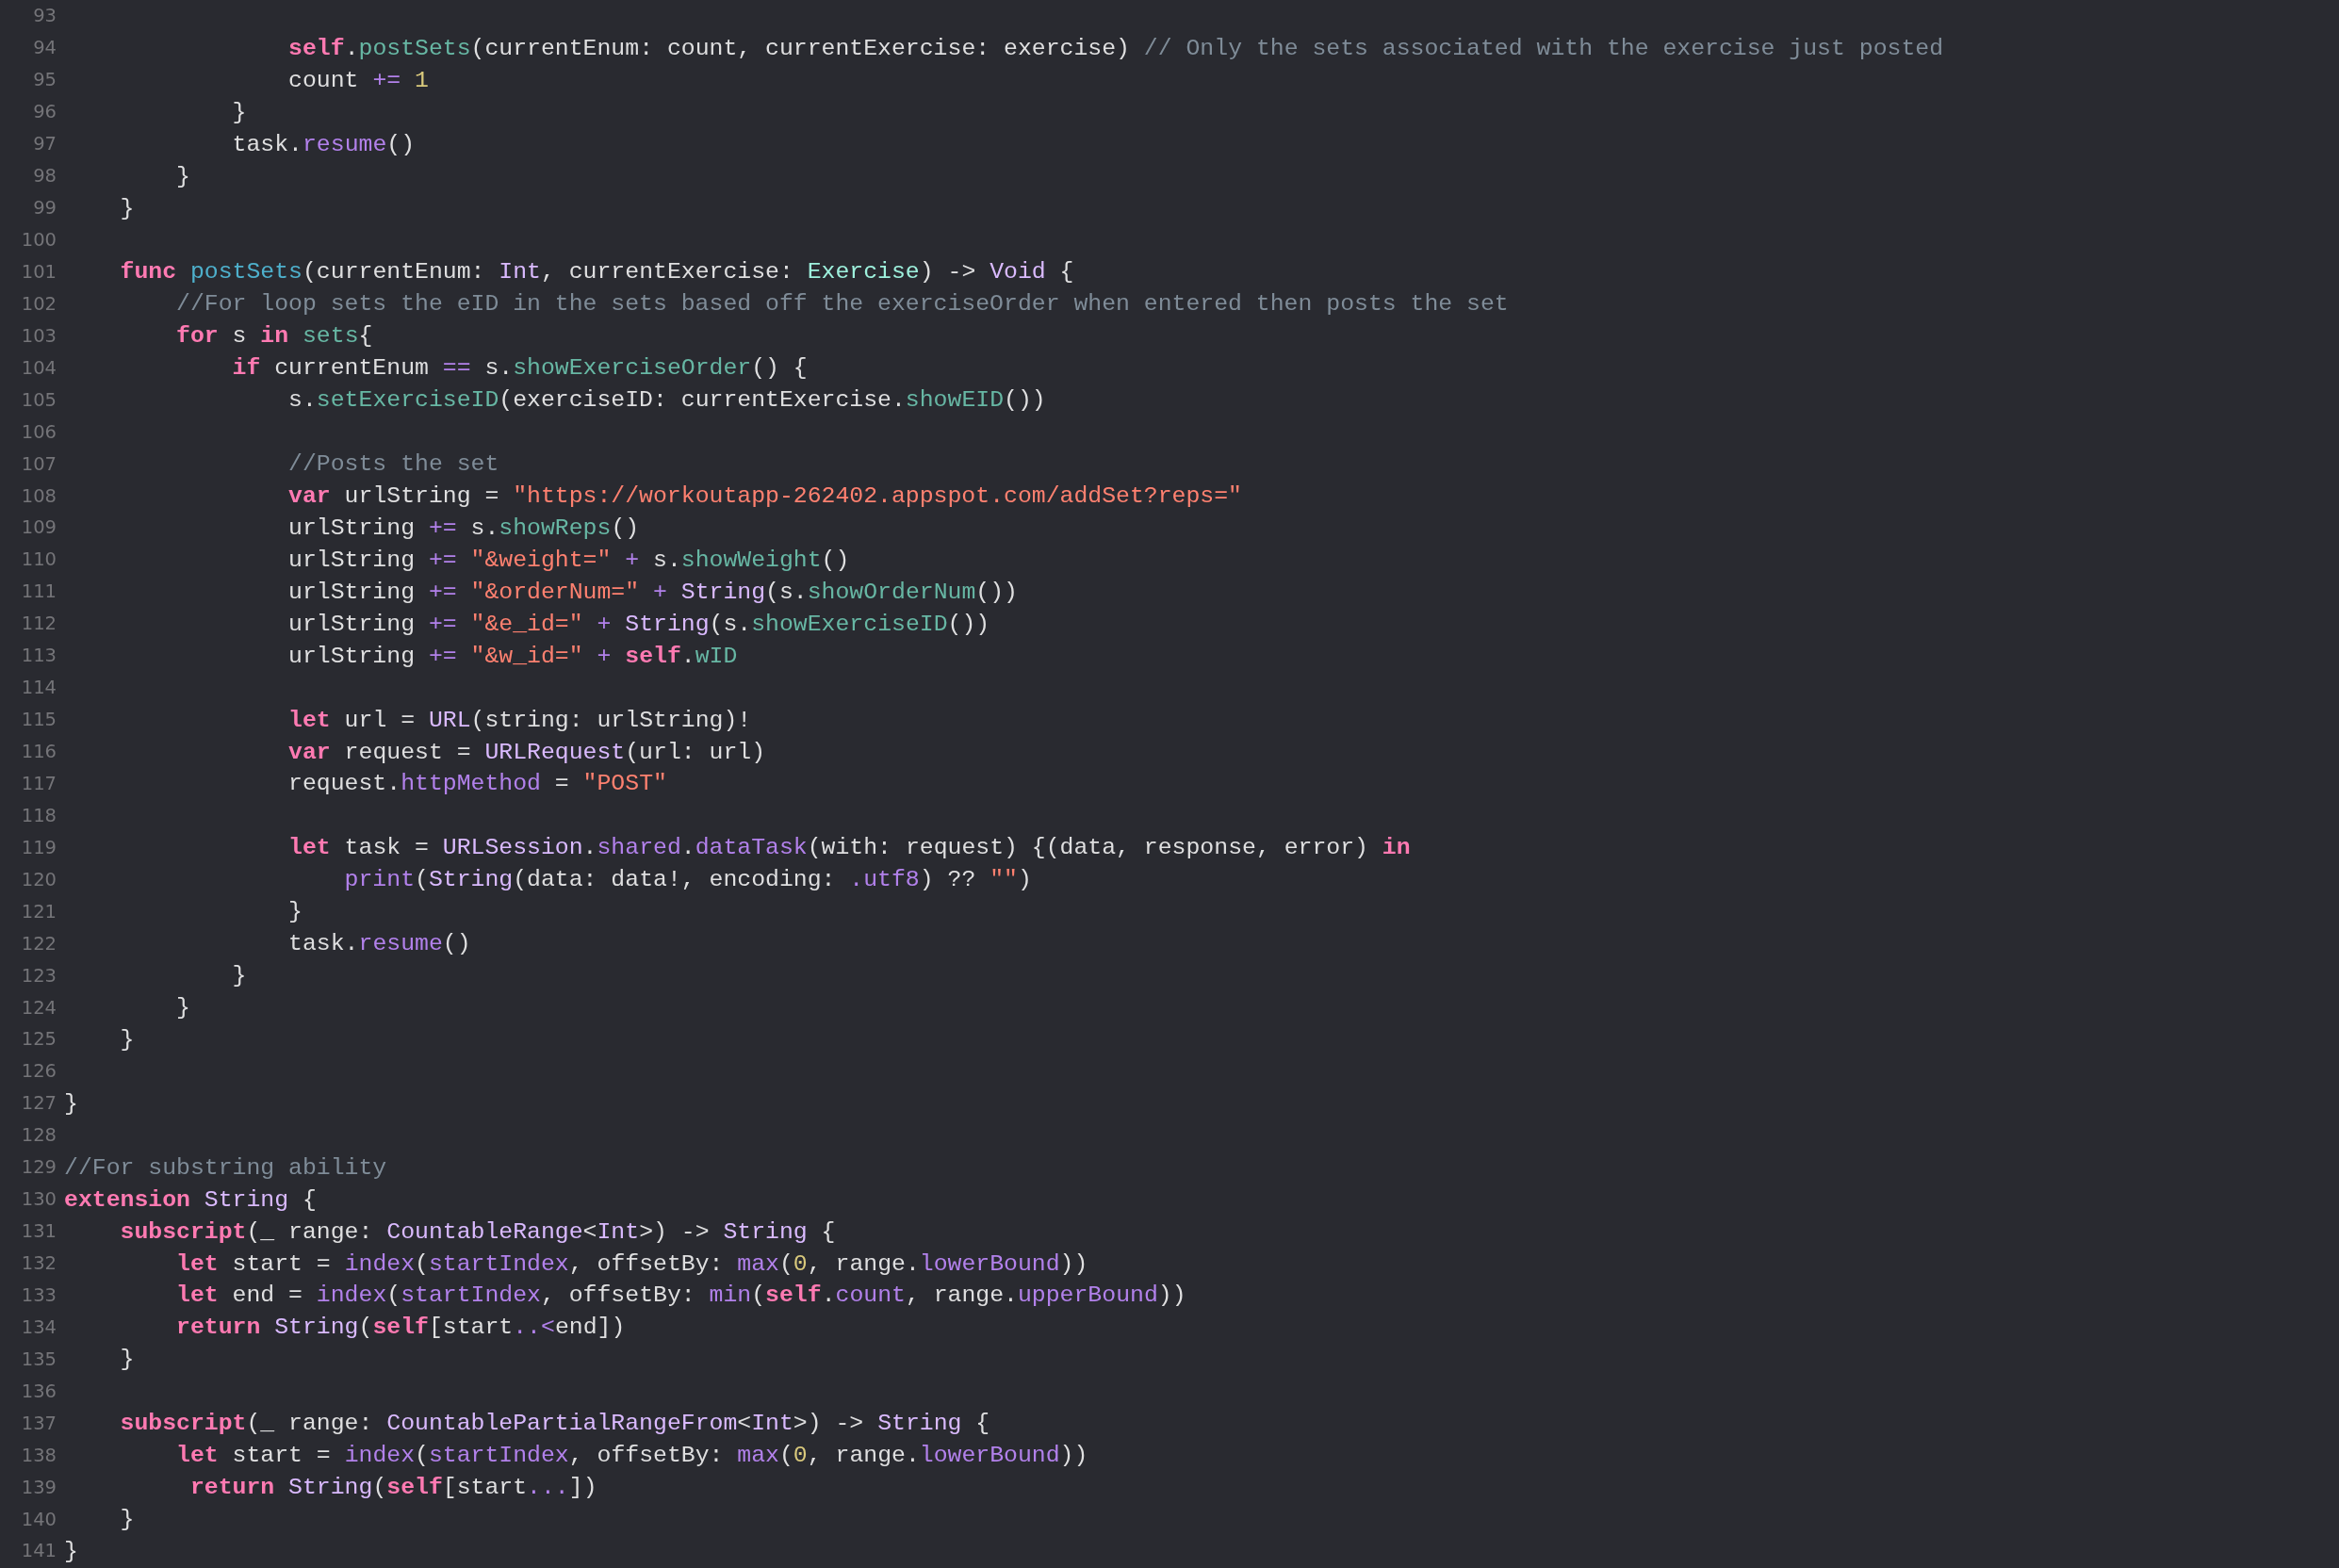  What do you see at coordinates (39, 720) in the screenshot?
I see `line-number: 115` at bounding box center [39, 720].